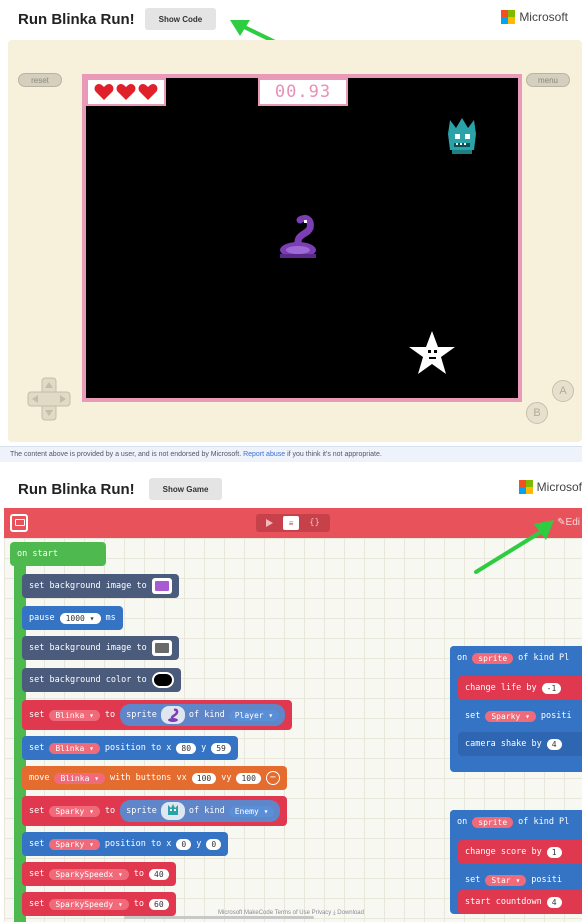 This screenshot has height=922, width=582. What do you see at coordinates (264, 454) in the screenshot?
I see `report-abuse-link: Report abuse` at bounding box center [264, 454].